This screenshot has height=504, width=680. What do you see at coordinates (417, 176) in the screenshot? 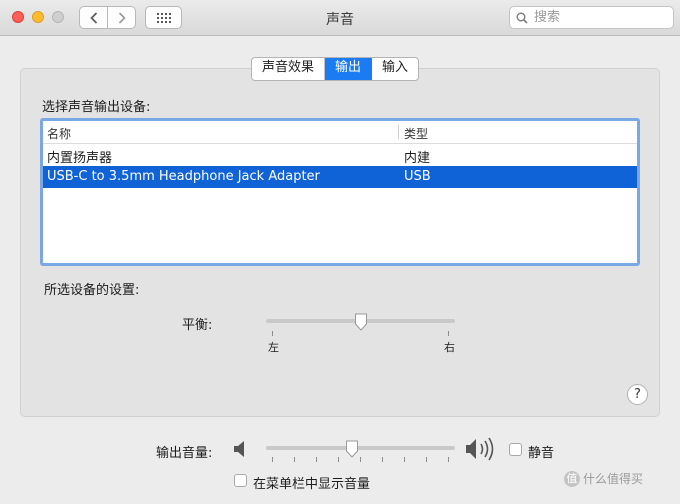
I see `device-type: USB` at bounding box center [417, 176].